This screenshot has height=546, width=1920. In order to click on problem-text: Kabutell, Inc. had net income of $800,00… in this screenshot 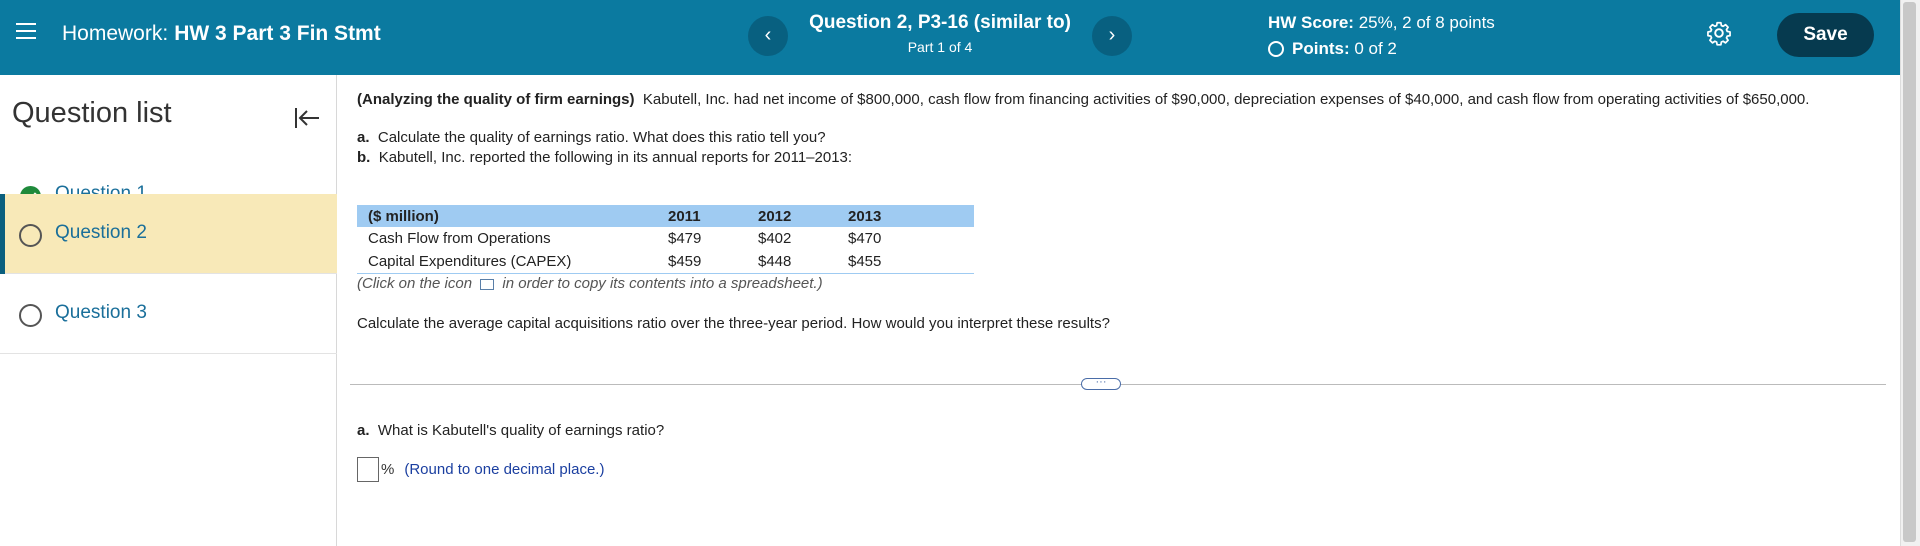, I will do `click(1226, 99)`.